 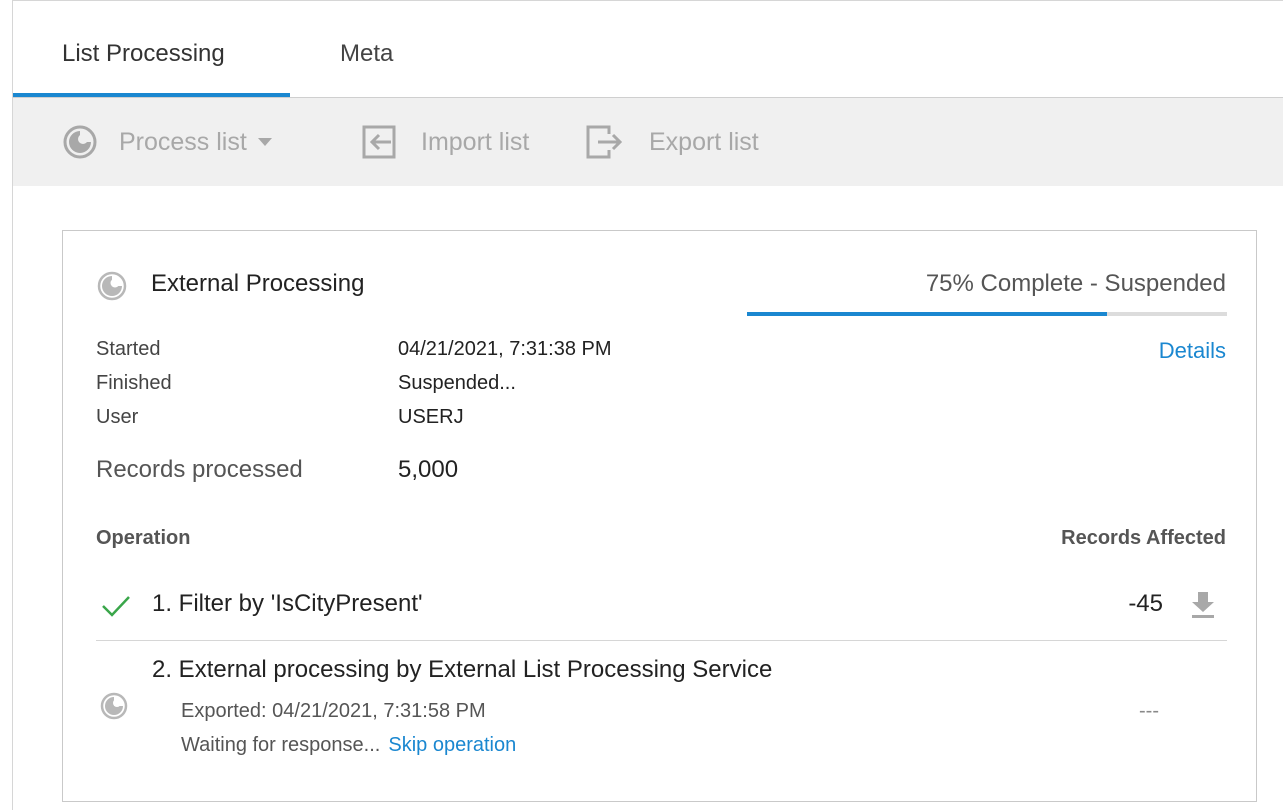 I want to click on progress-fill, so click(x=927, y=314).